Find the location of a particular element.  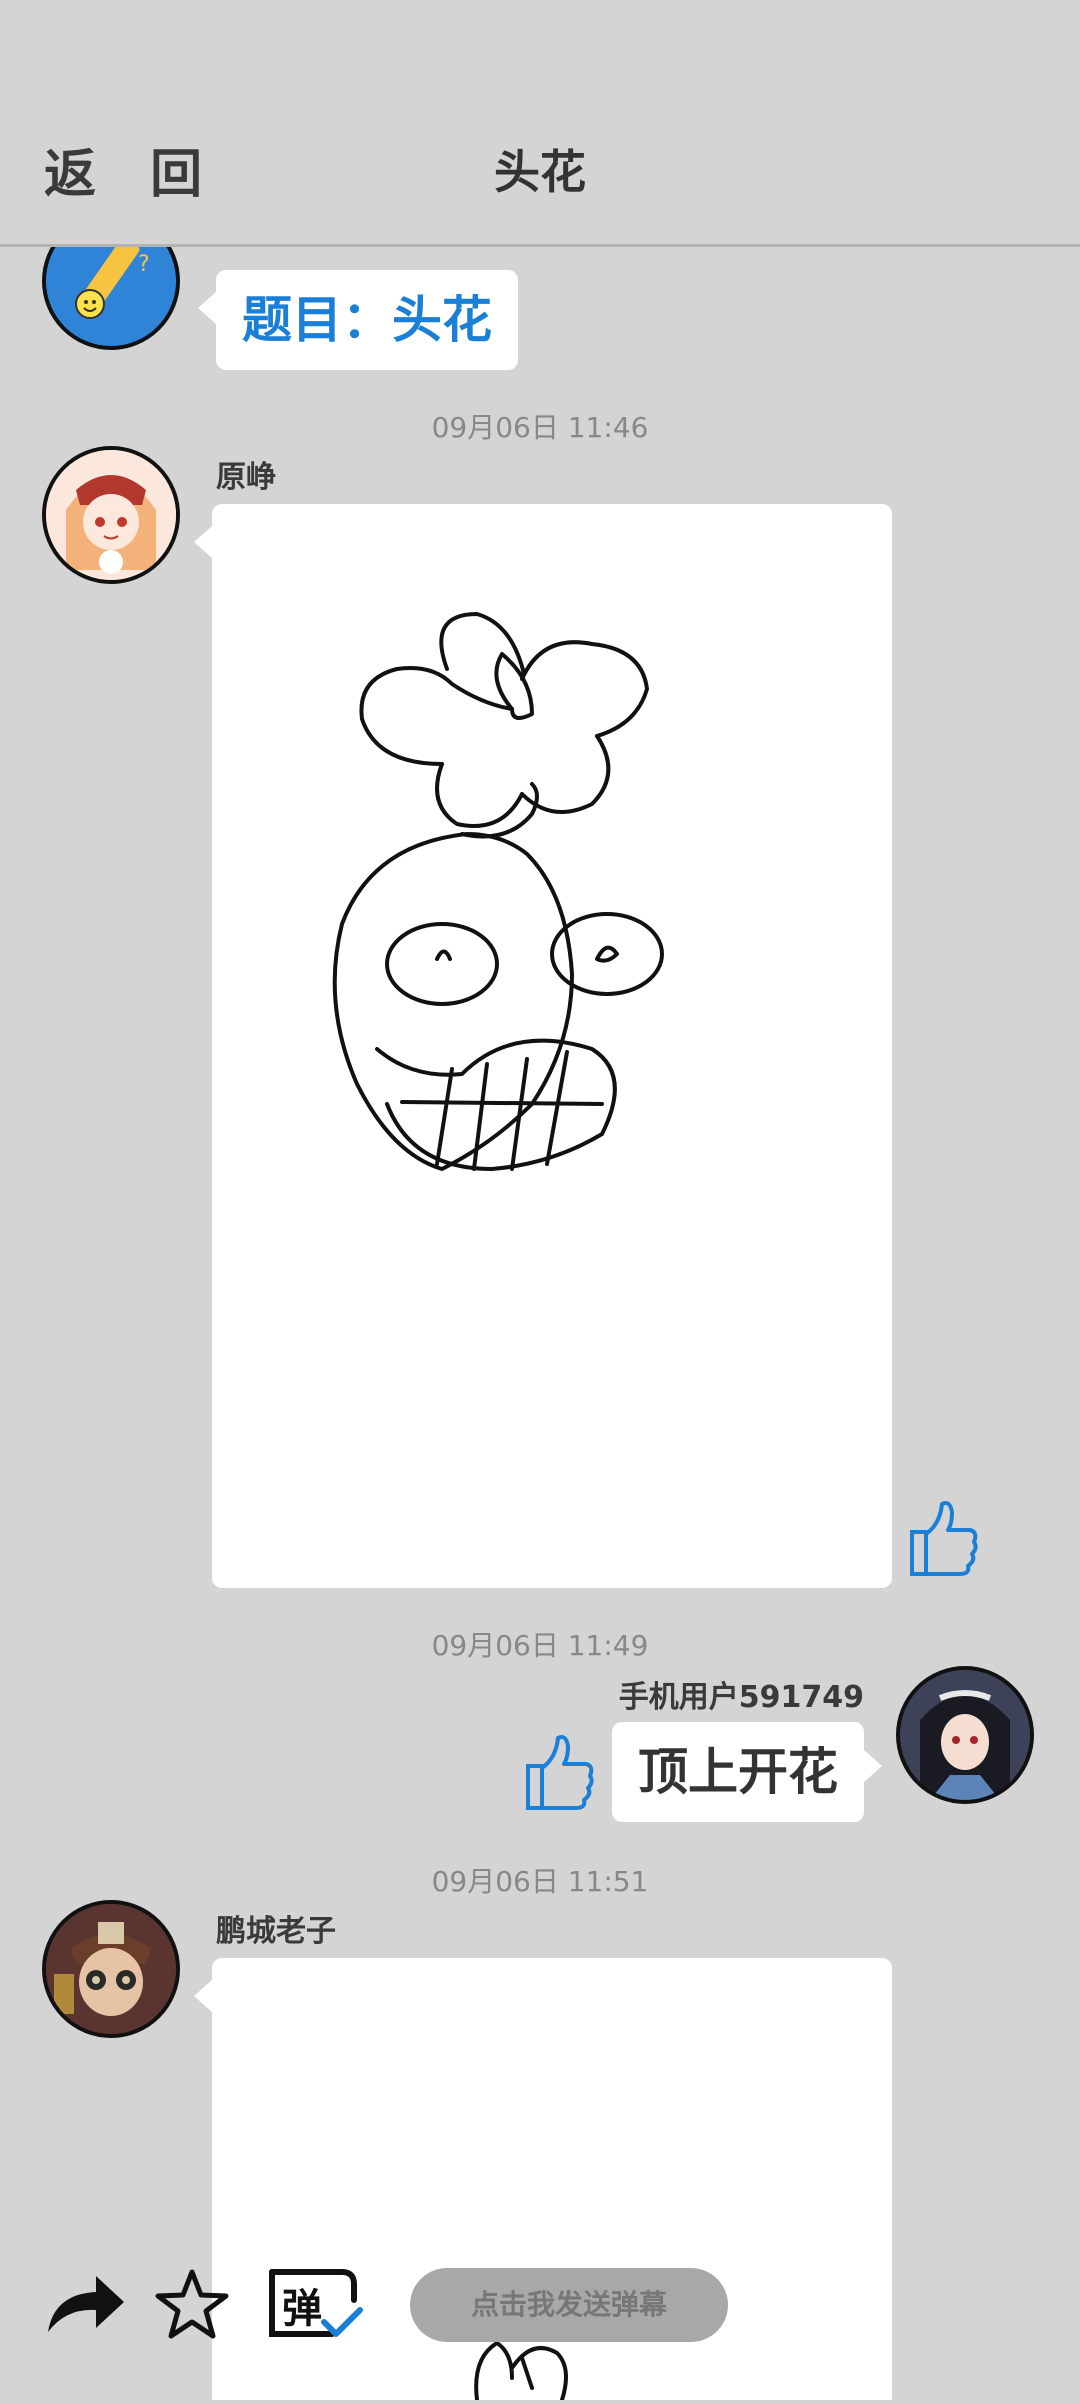

top-bar: 返 回 头花 is located at coordinates (540, 123).